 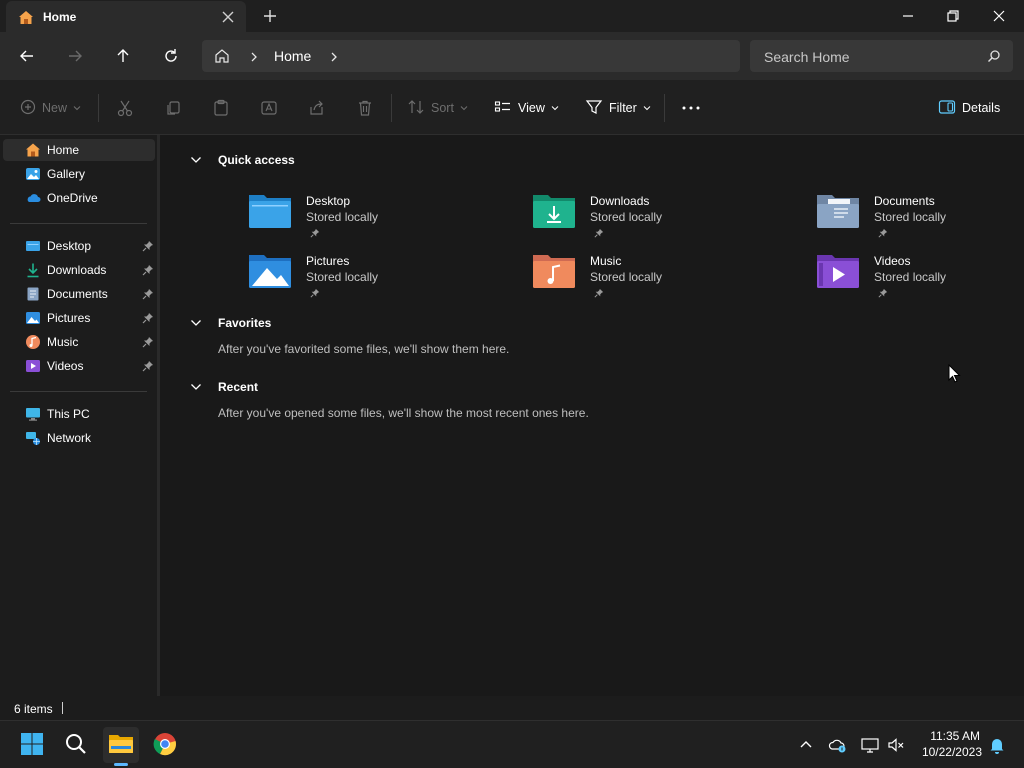 I want to click on close-window-icon, so click(x=999, y=16).